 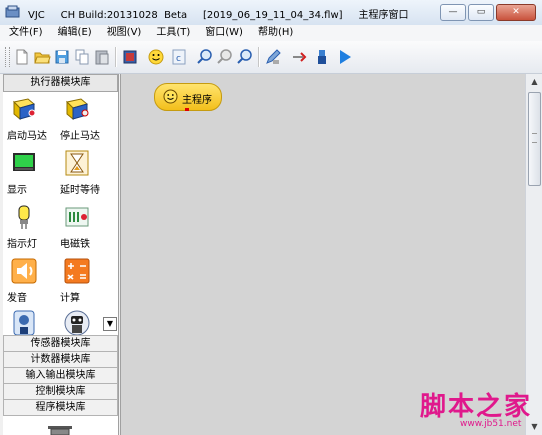 I want to click on motor-stop-icon, so click(x=77, y=109).